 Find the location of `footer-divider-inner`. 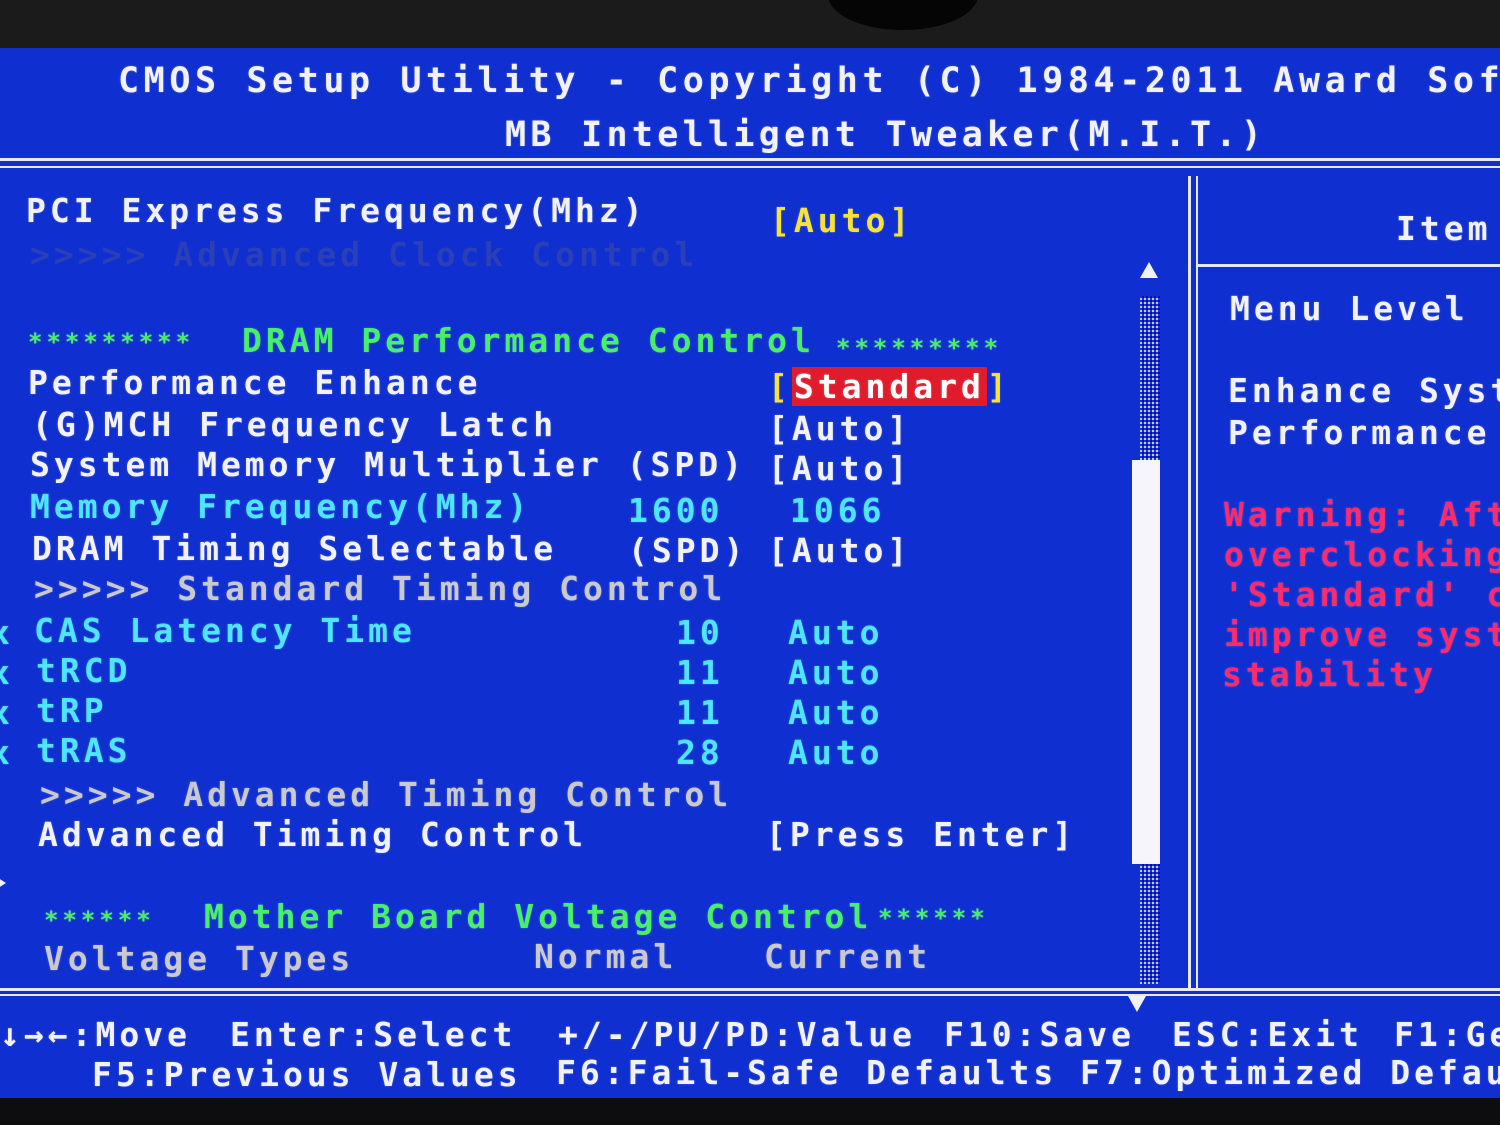

footer-divider-inner is located at coordinates (750, 995).